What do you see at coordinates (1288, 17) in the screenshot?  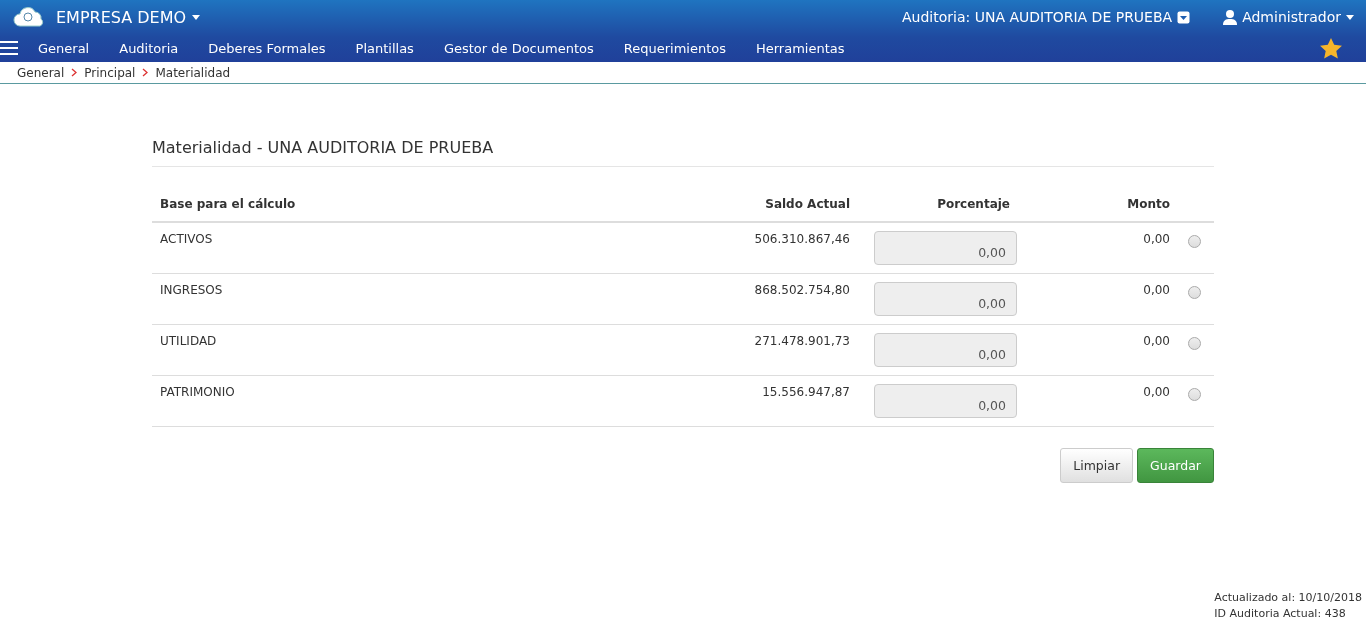 I see `user-menu: Administrador` at bounding box center [1288, 17].